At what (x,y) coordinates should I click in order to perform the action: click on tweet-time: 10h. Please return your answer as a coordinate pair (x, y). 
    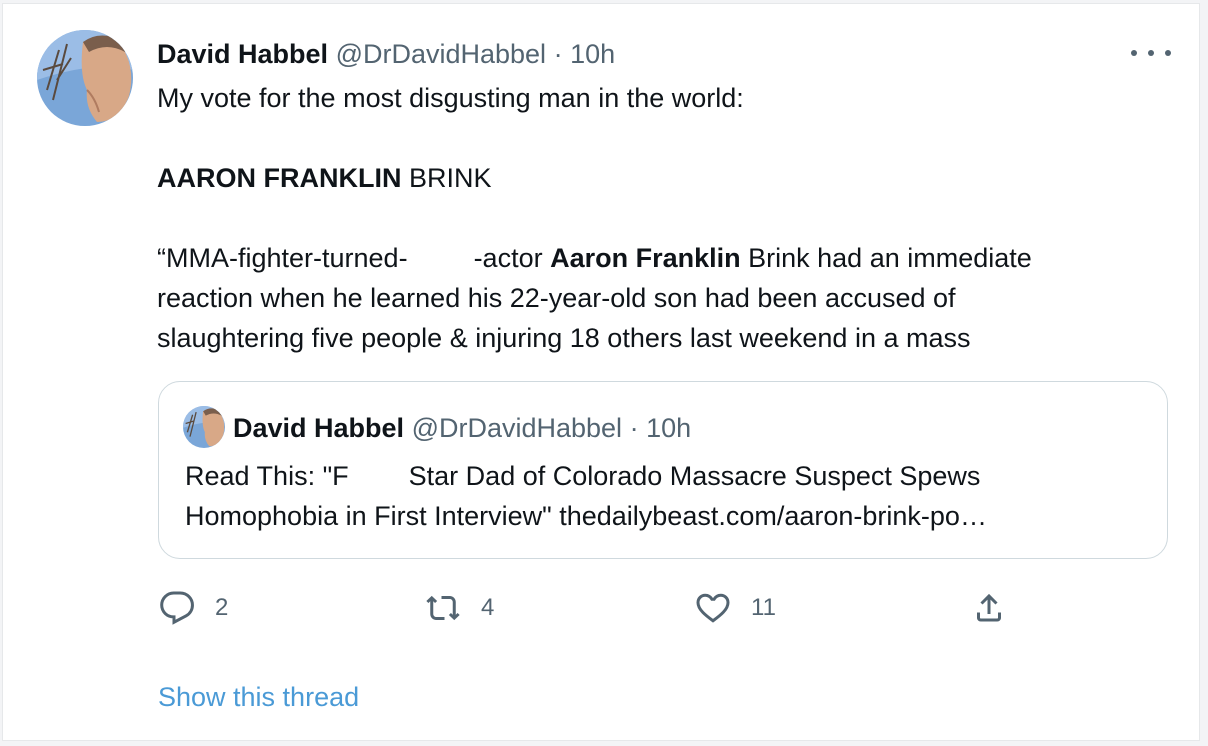
    Looking at the image, I should click on (592, 54).